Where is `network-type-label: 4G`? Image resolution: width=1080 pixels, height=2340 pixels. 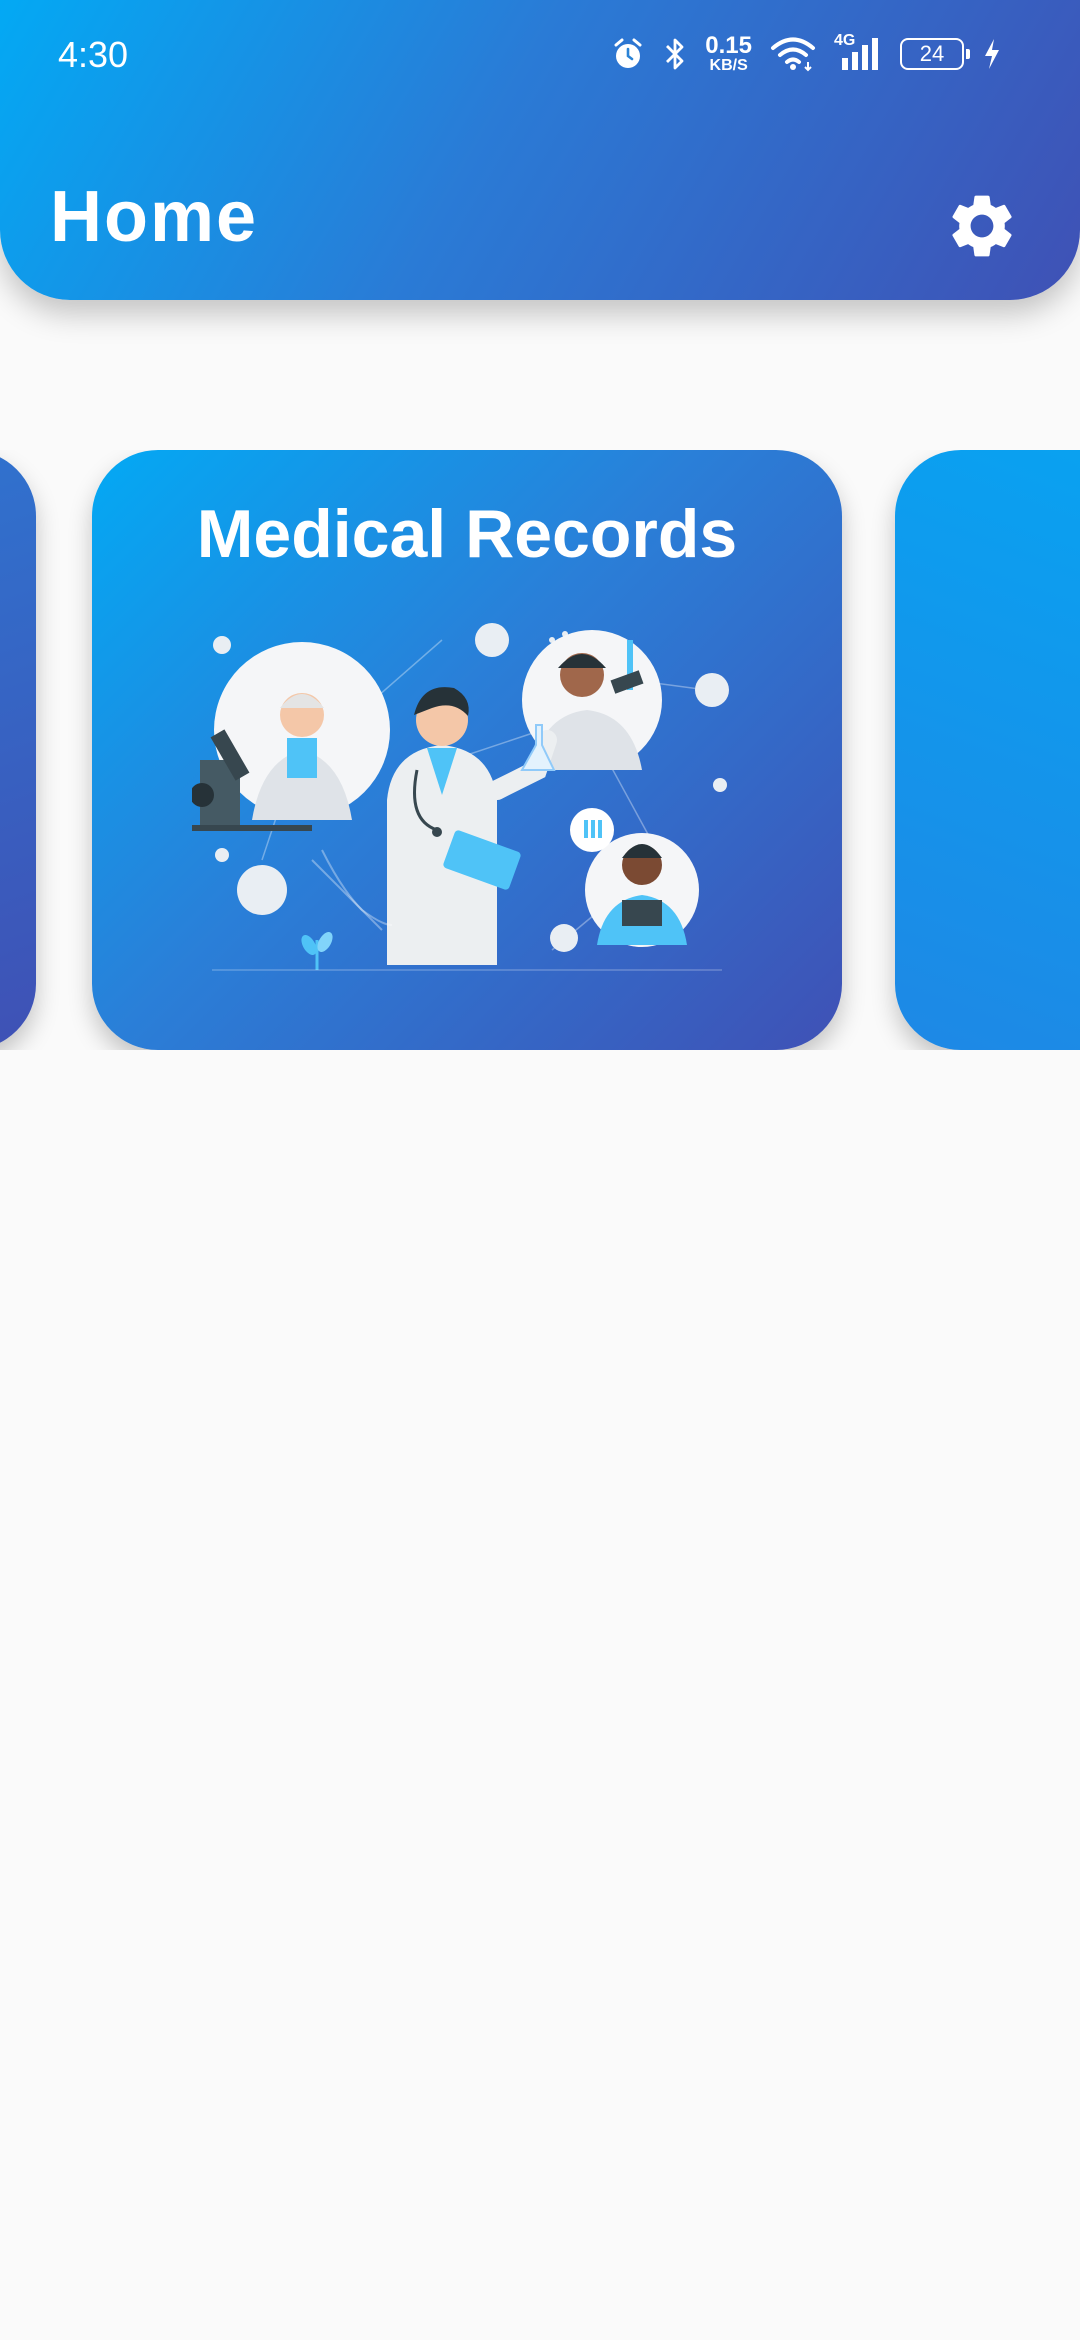 network-type-label: 4G is located at coordinates (845, 40).